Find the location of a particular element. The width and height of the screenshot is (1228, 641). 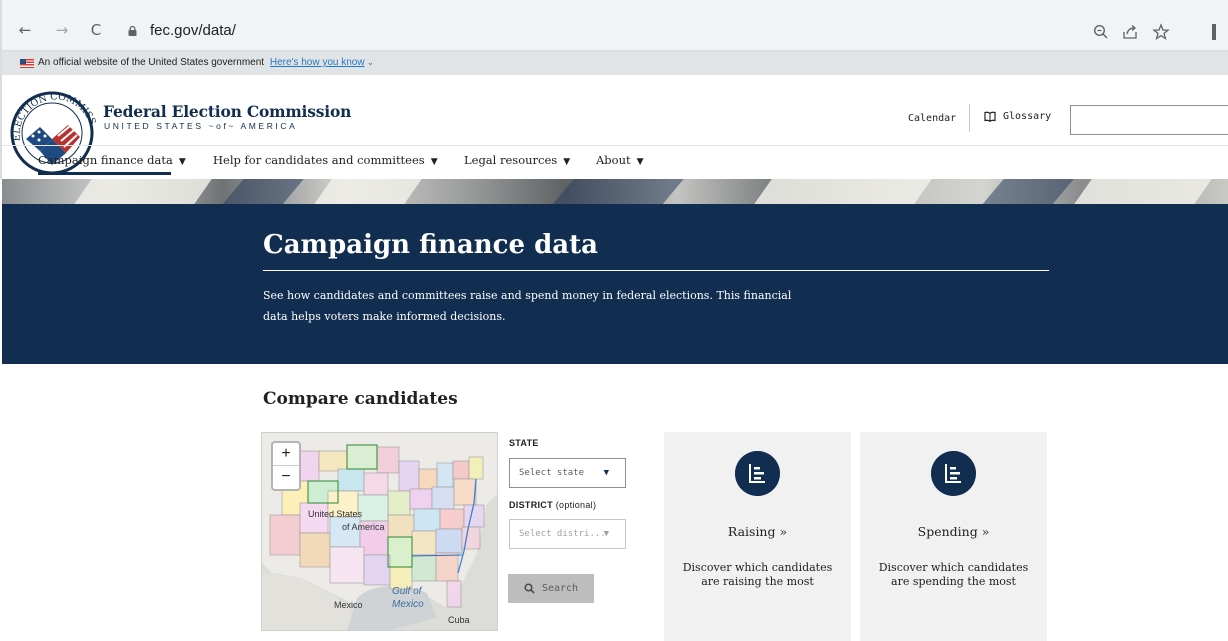

state-select: Select state ▼ is located at coordinates (567, 473).